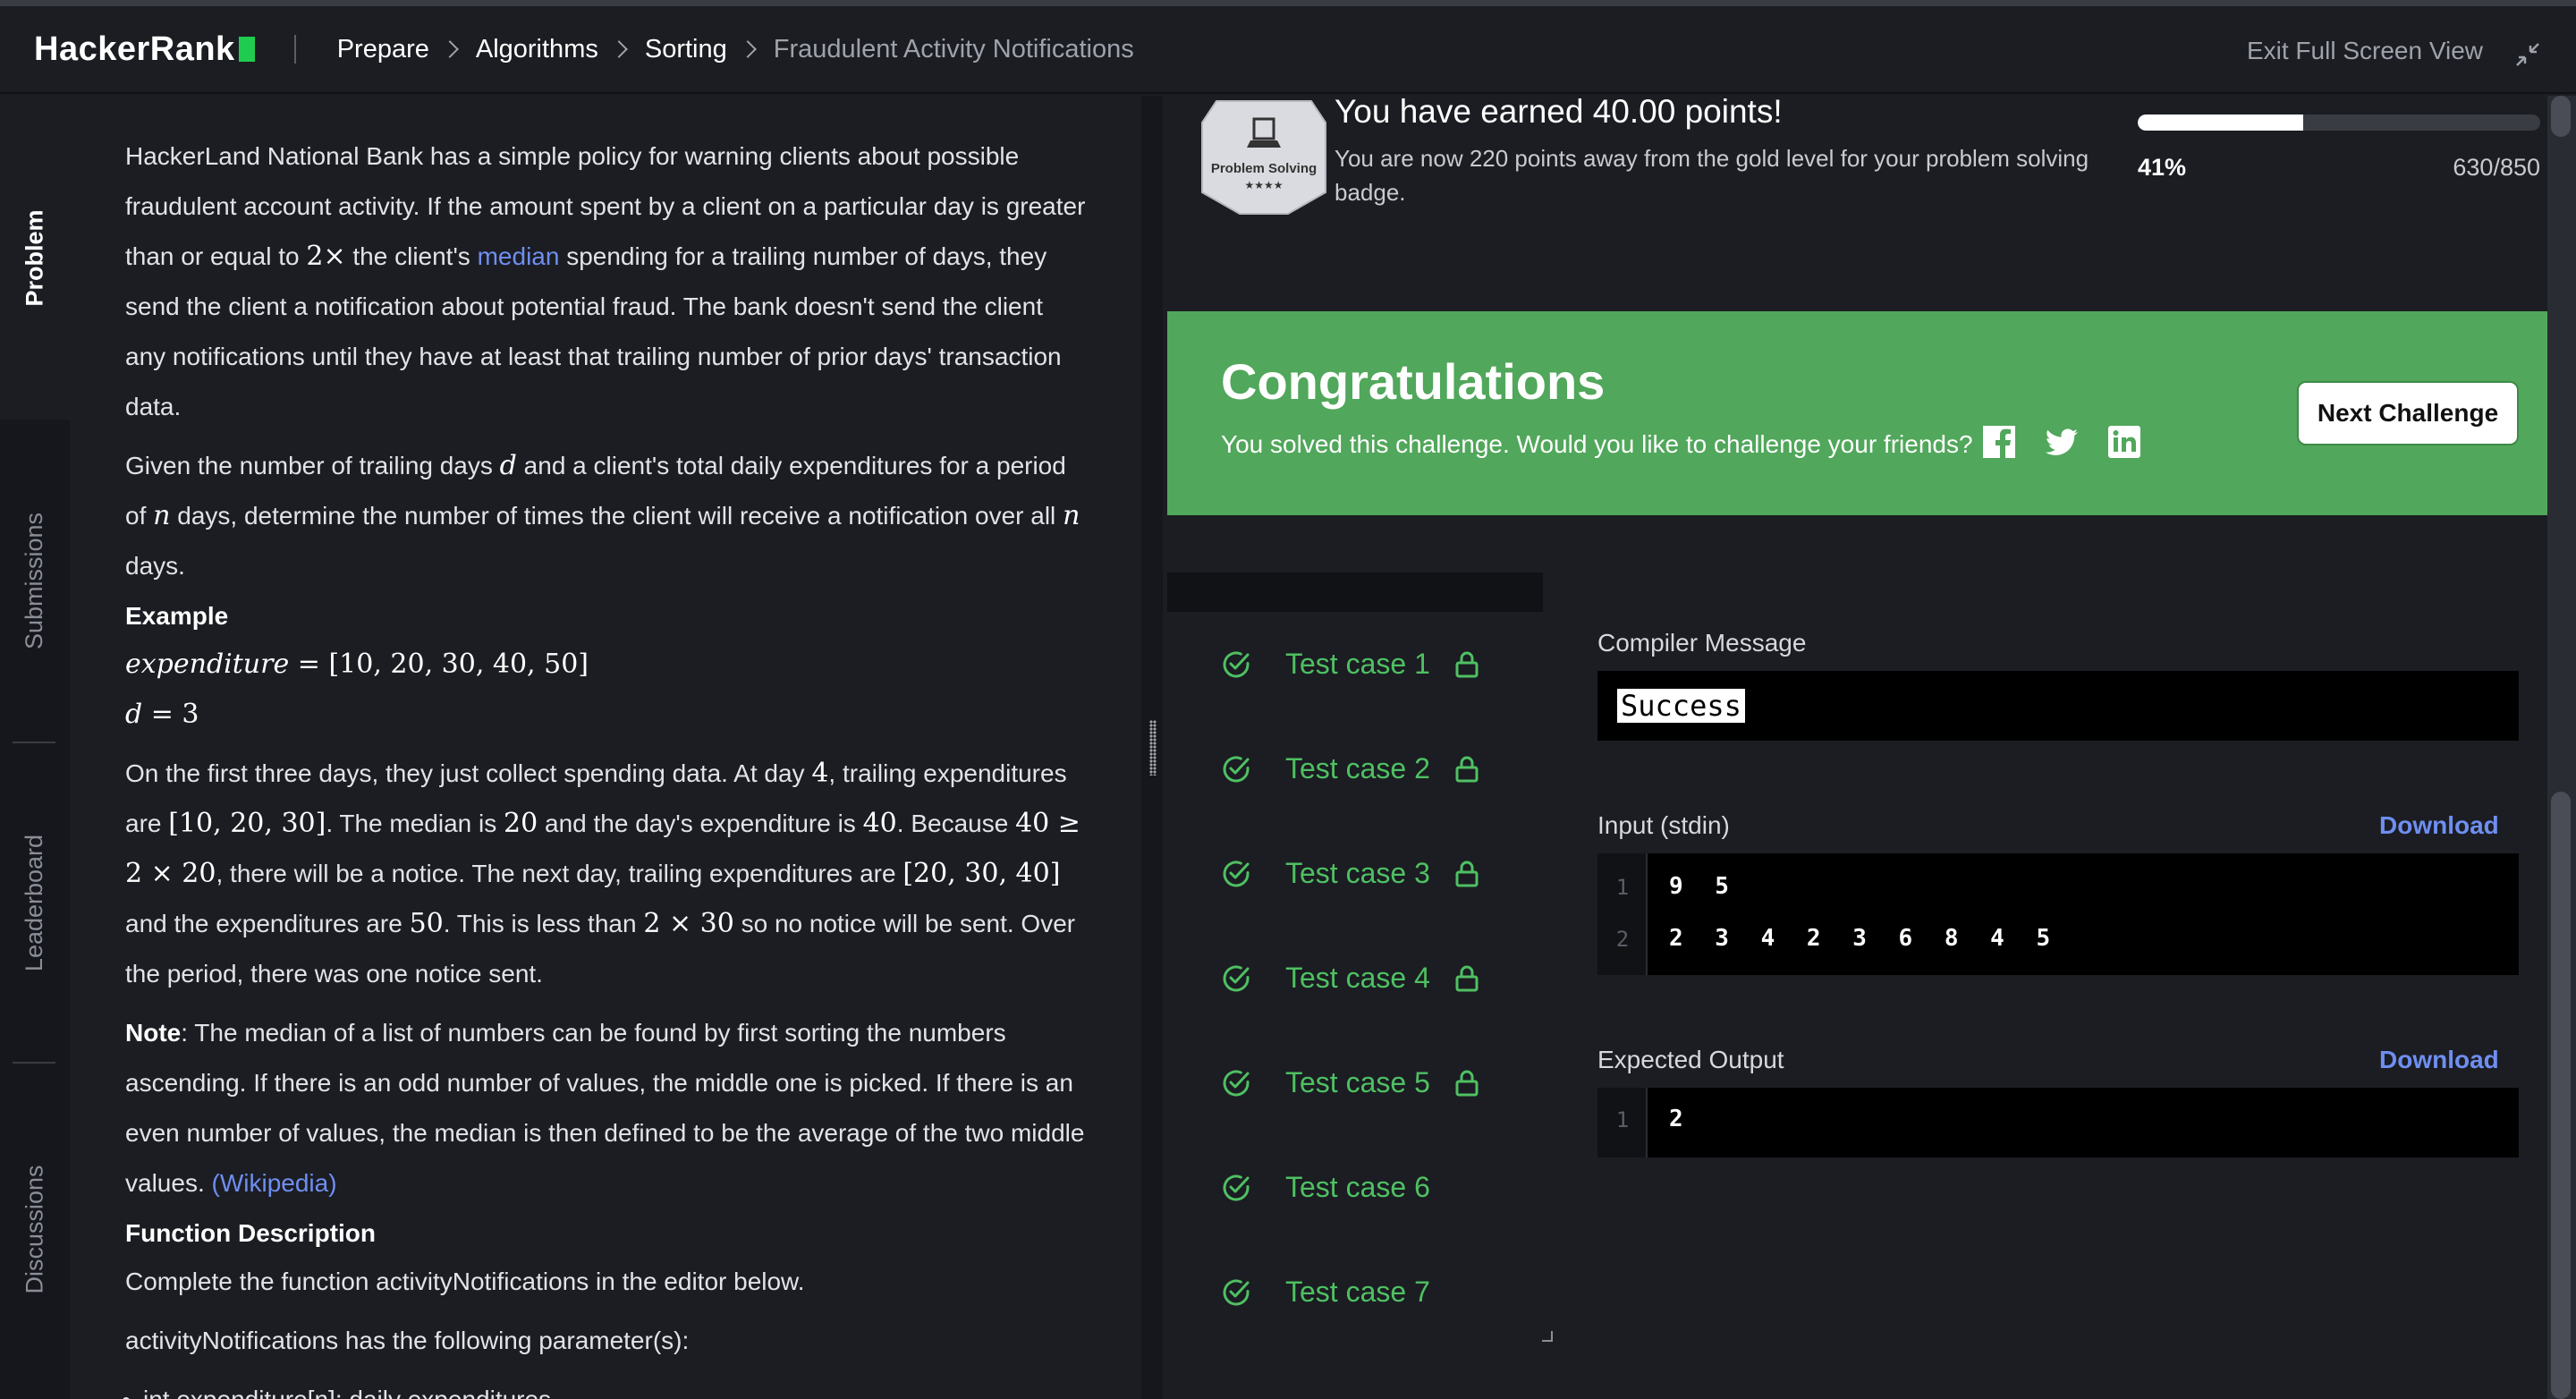 The width and height of the screenshot is (2576, 1399). Describe the element at coordinates (2561, 117) in the screenshot. I see `right-scrollbar-top` at that location.